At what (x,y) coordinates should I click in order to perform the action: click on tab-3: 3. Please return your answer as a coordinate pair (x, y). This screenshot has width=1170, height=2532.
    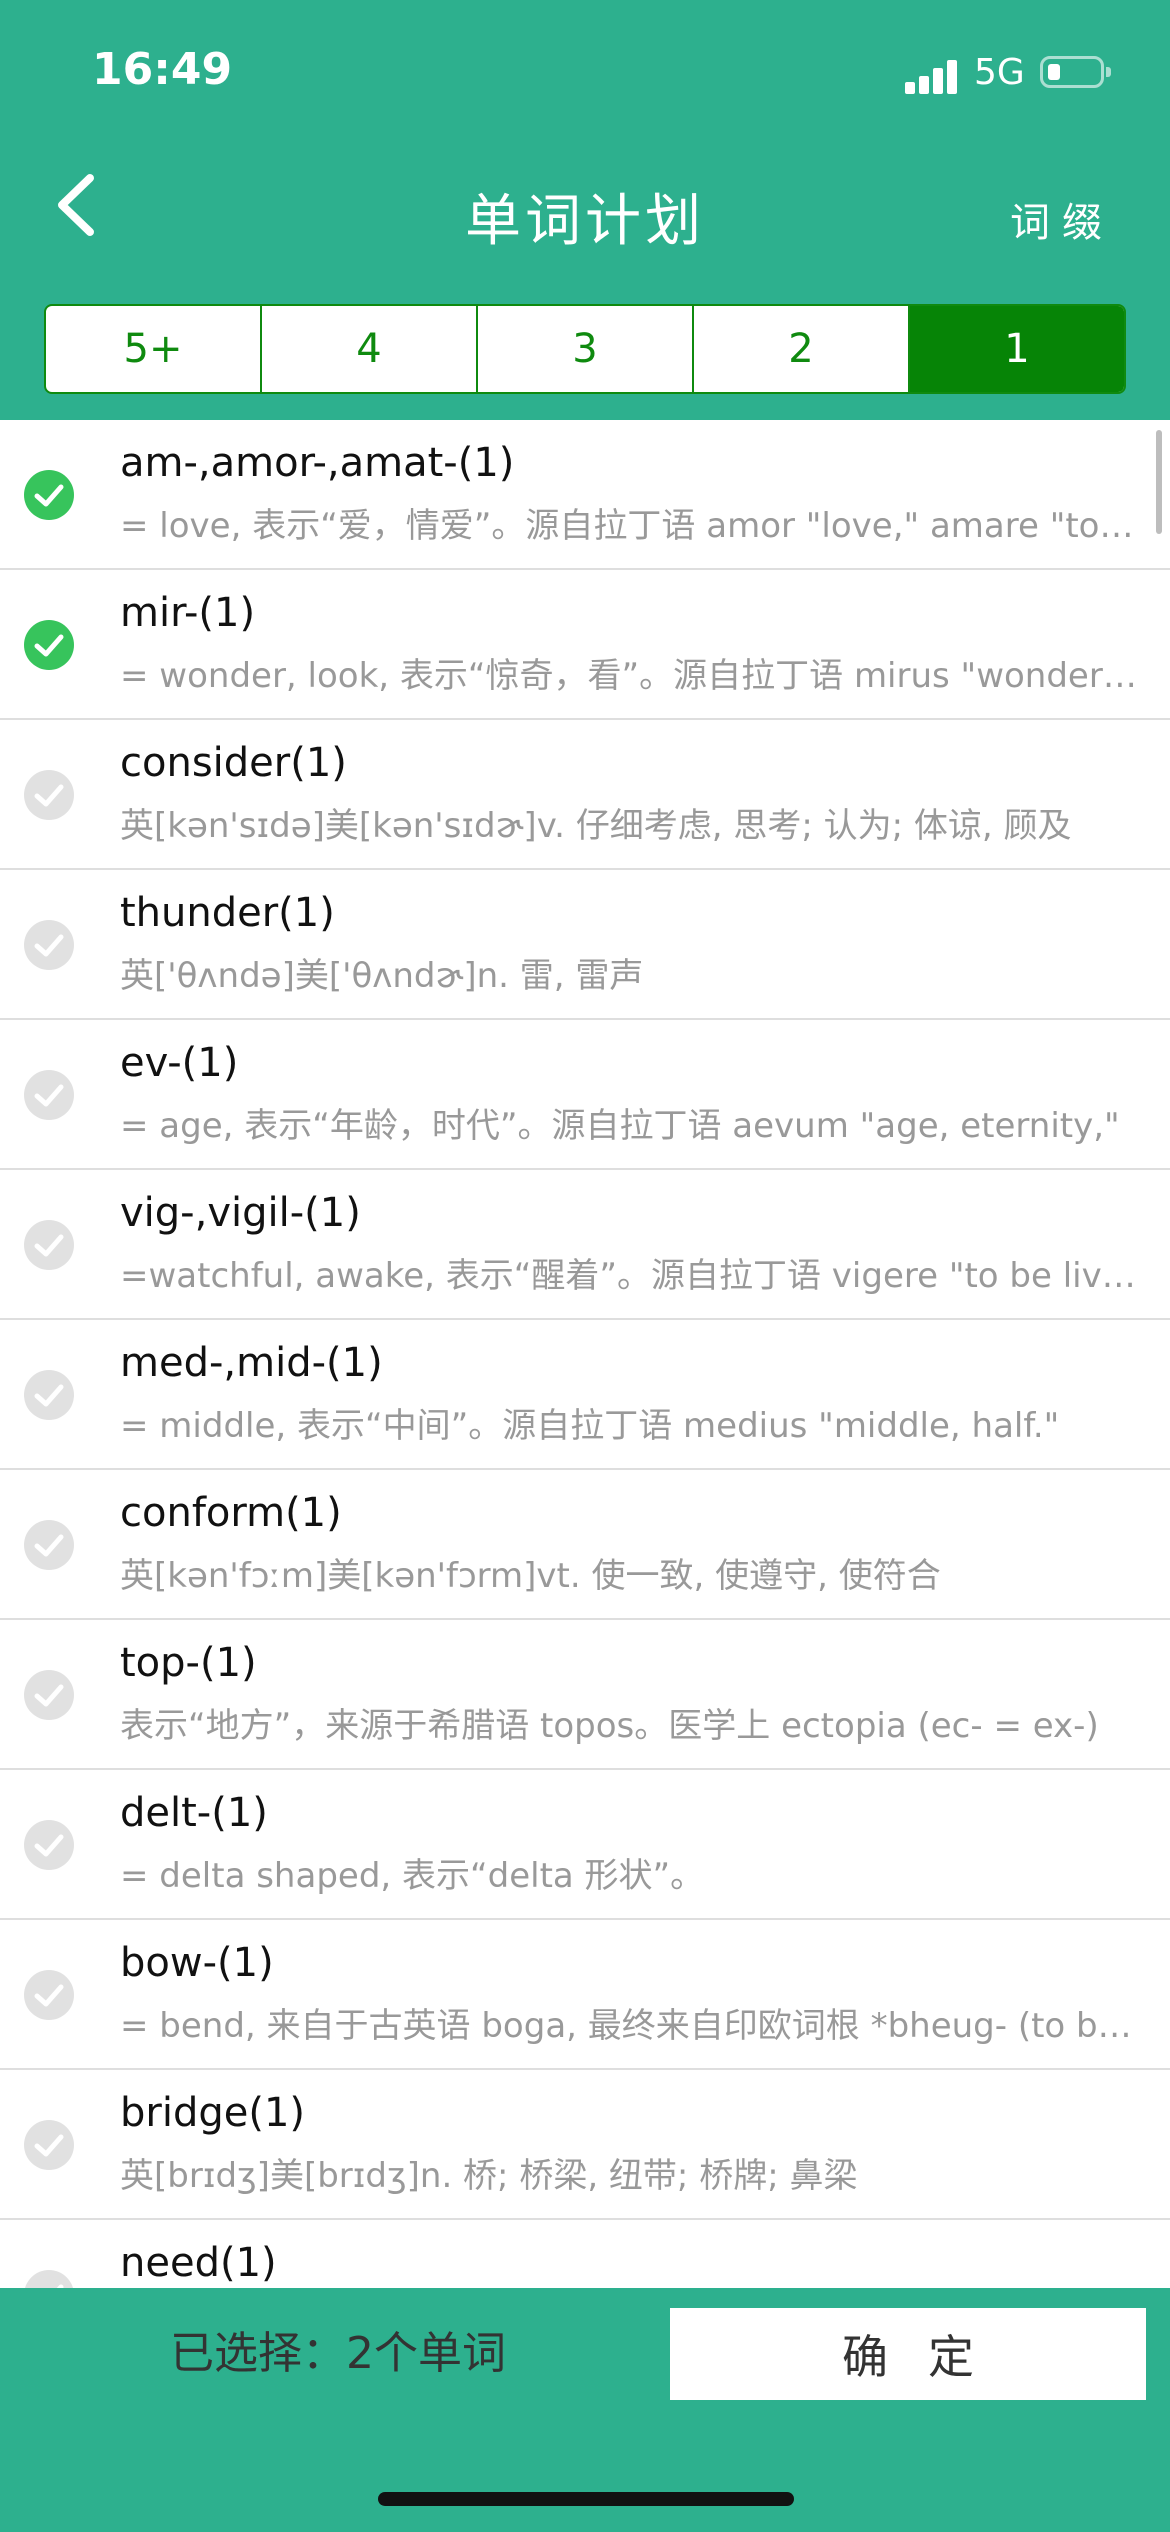
    Looking at the image, I should click on (586, 349).